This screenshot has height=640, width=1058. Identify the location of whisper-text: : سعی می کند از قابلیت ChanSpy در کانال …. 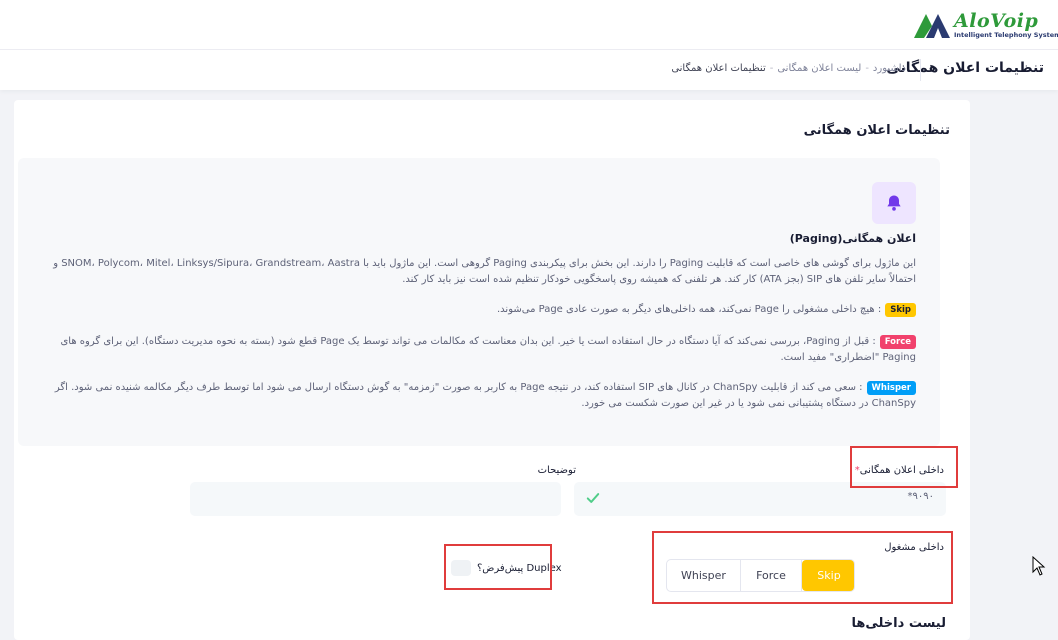
(485, 395).